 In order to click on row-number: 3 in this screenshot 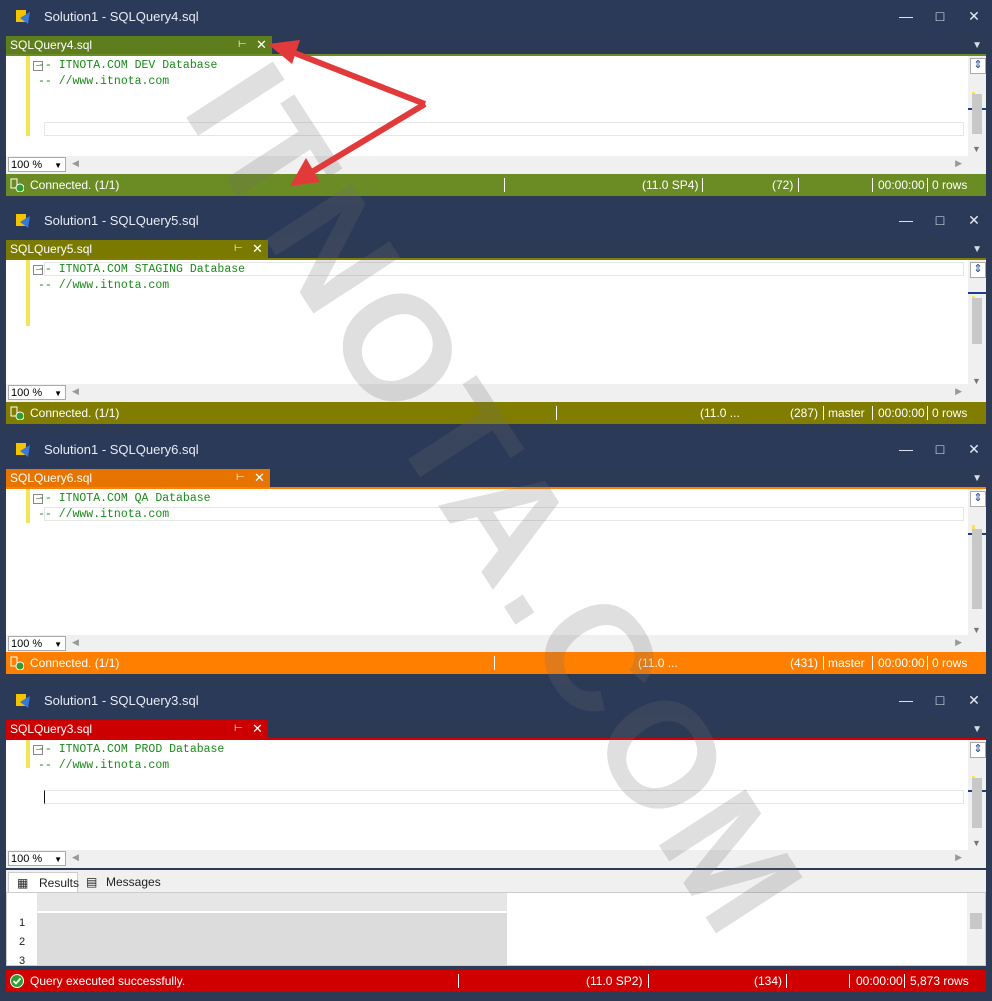, I will do `click(22, 960)`.